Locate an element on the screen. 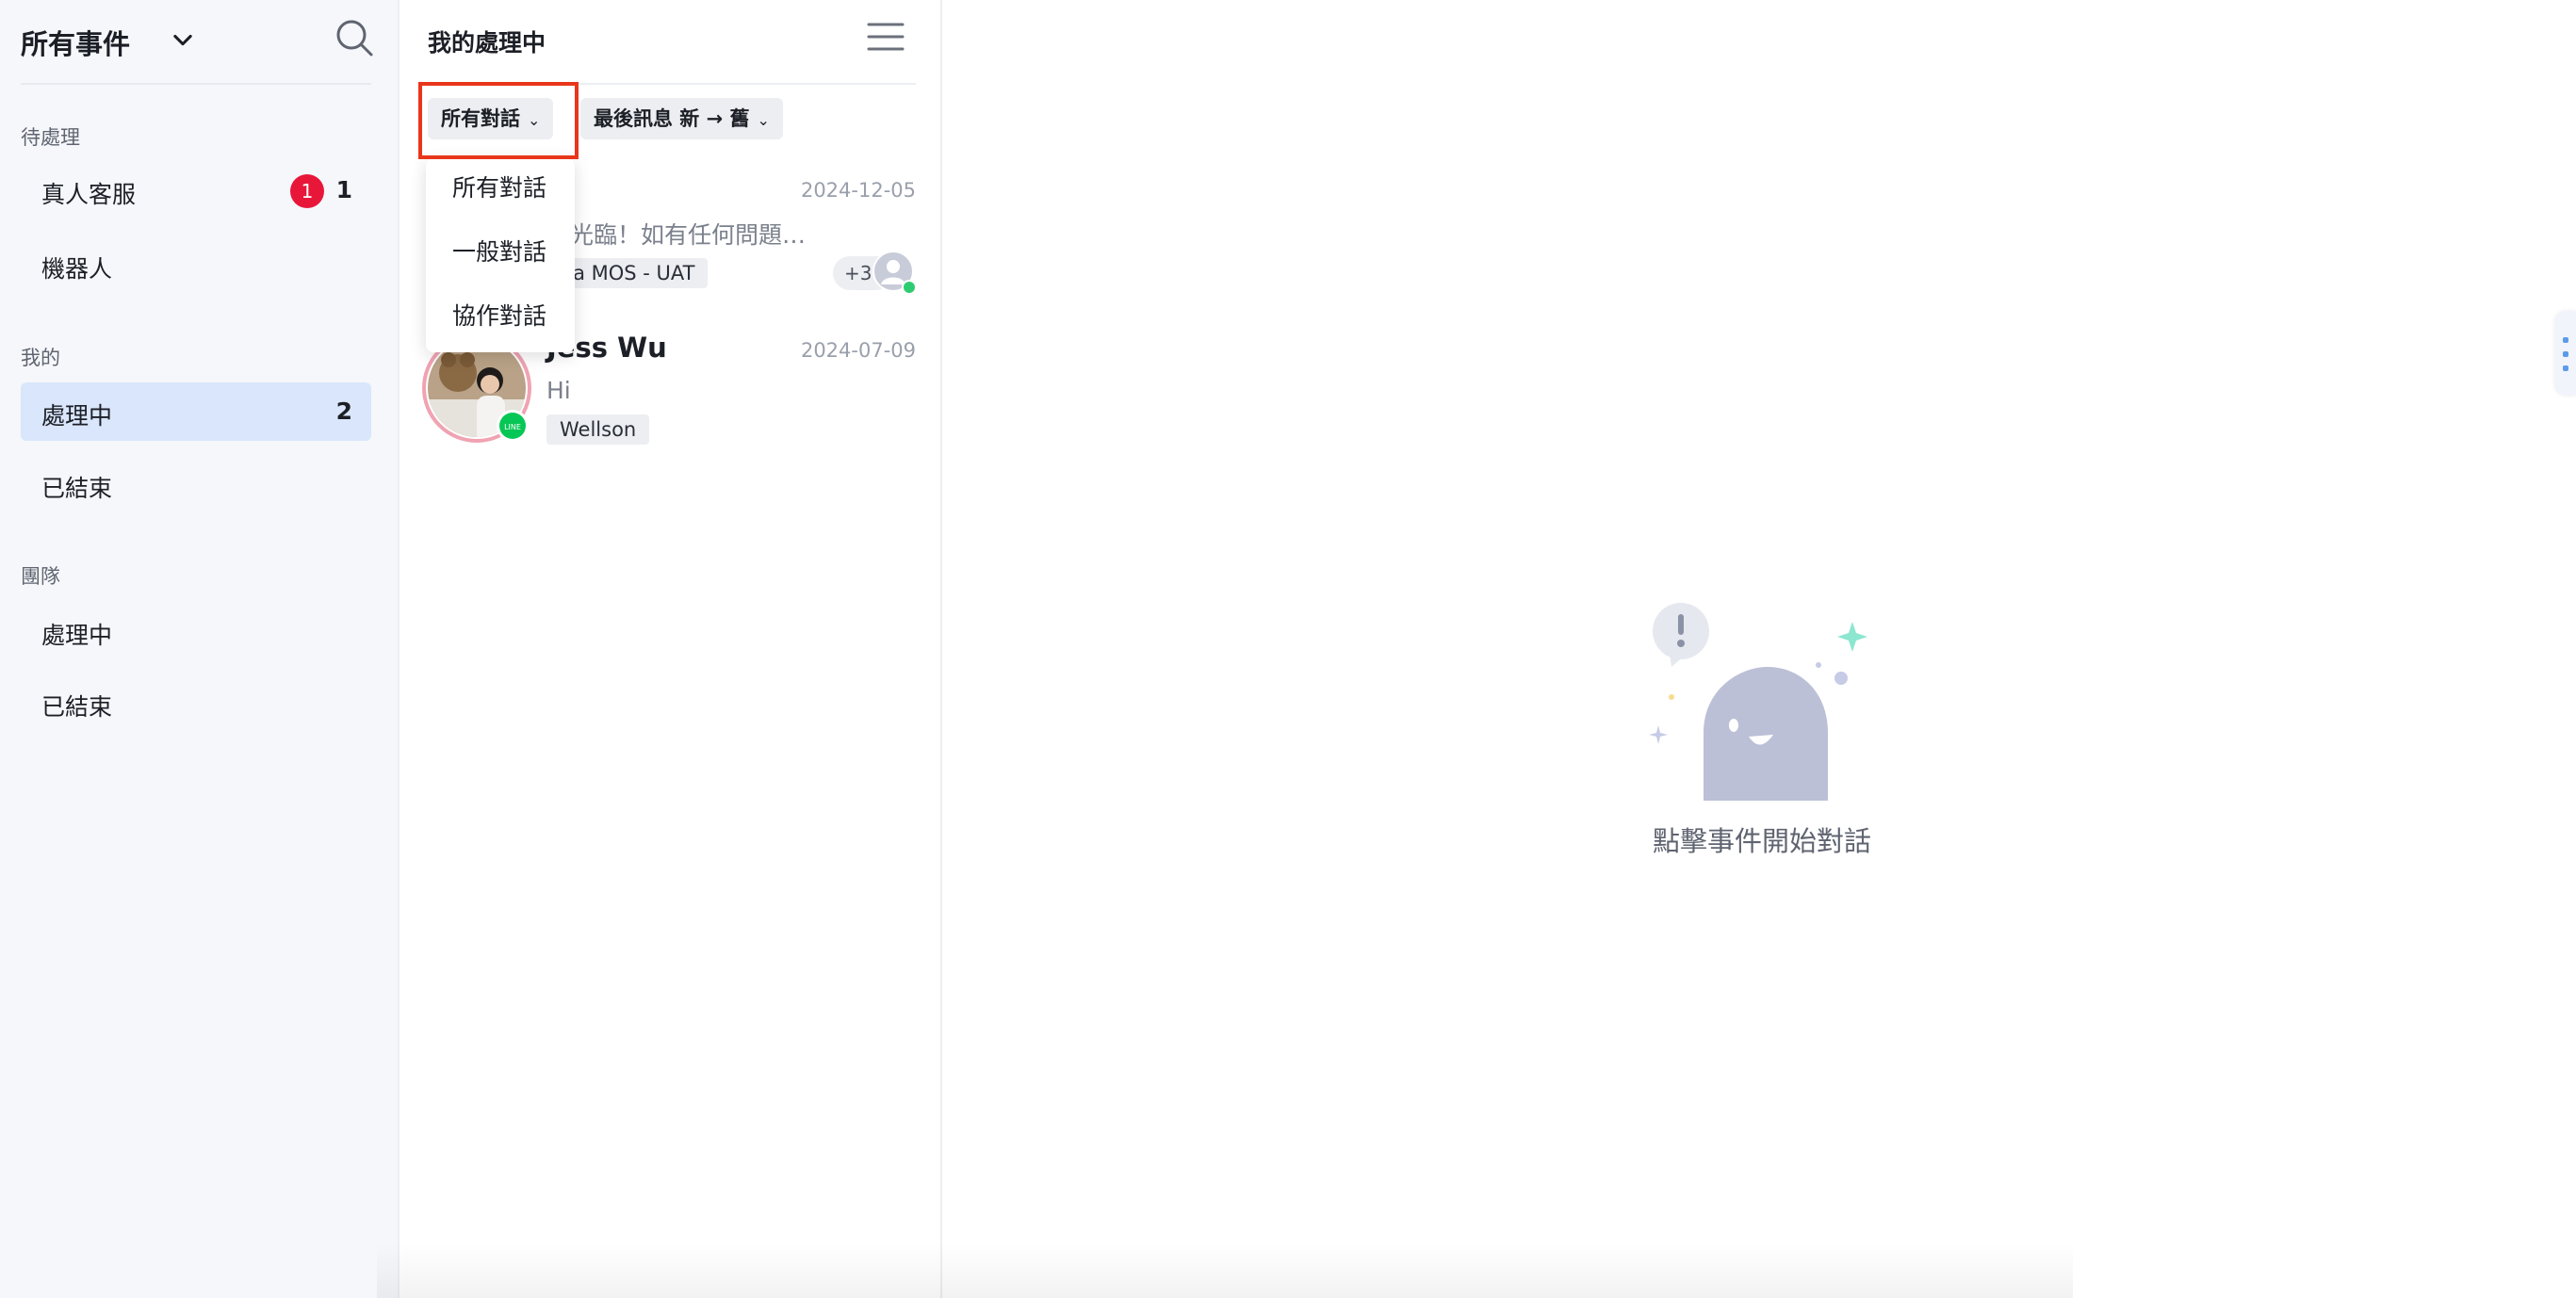 The width and height of the screenshot is (2576, 1298). sidebar-item-label: 機器人 is located at coordinates (77, 269).